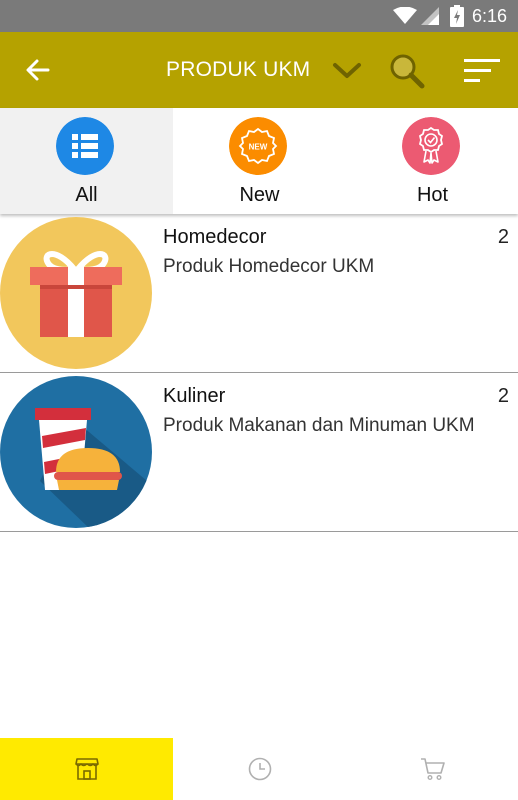 This screenshot has width=518, height=800. Describe the element at coordinates (430, 16) in the screenshot. I see `signal-icon` at that location.